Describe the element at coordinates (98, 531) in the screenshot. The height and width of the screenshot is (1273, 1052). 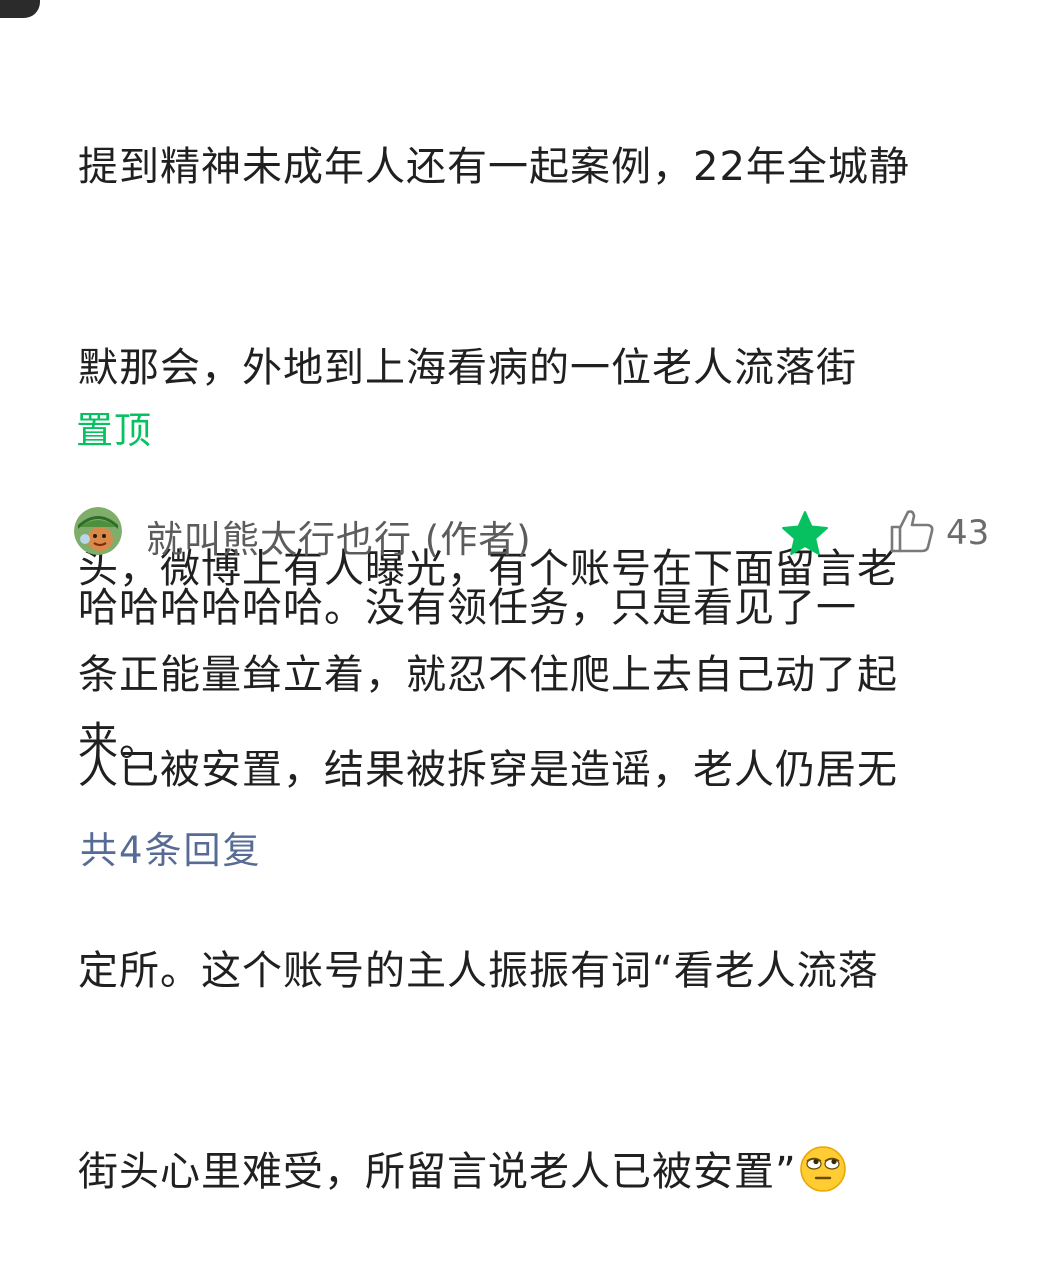
I see `avatar` at that location.